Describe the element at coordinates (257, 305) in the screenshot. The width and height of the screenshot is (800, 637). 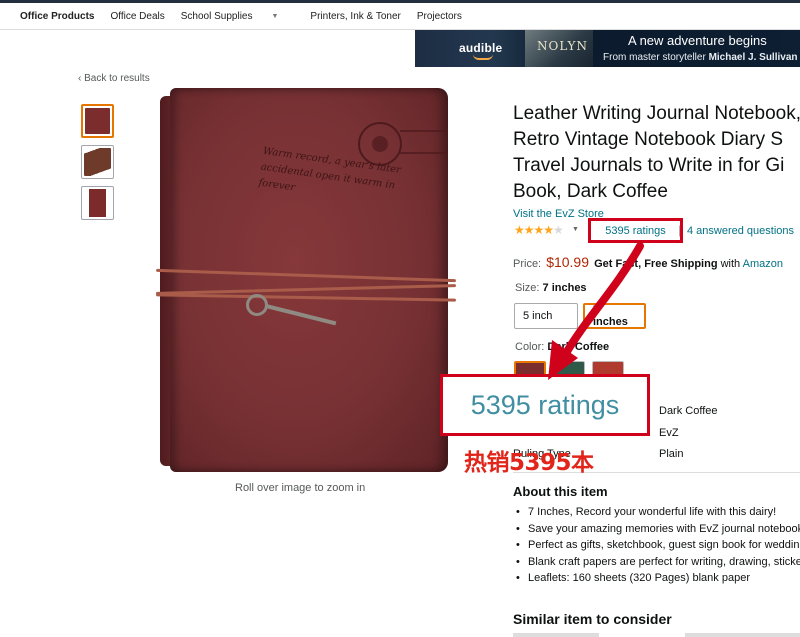
I see `key-ring` at that location.